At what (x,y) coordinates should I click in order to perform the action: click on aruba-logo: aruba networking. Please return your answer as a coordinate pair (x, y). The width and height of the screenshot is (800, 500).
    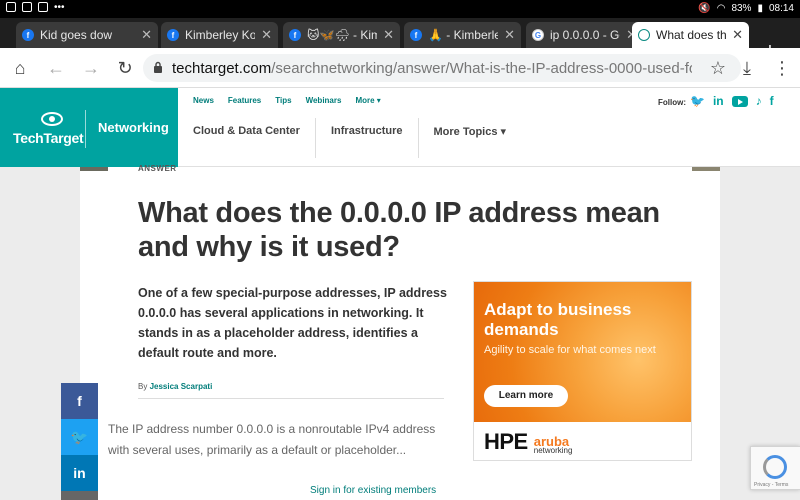
    Looking at the image, I should click on (553, 444).